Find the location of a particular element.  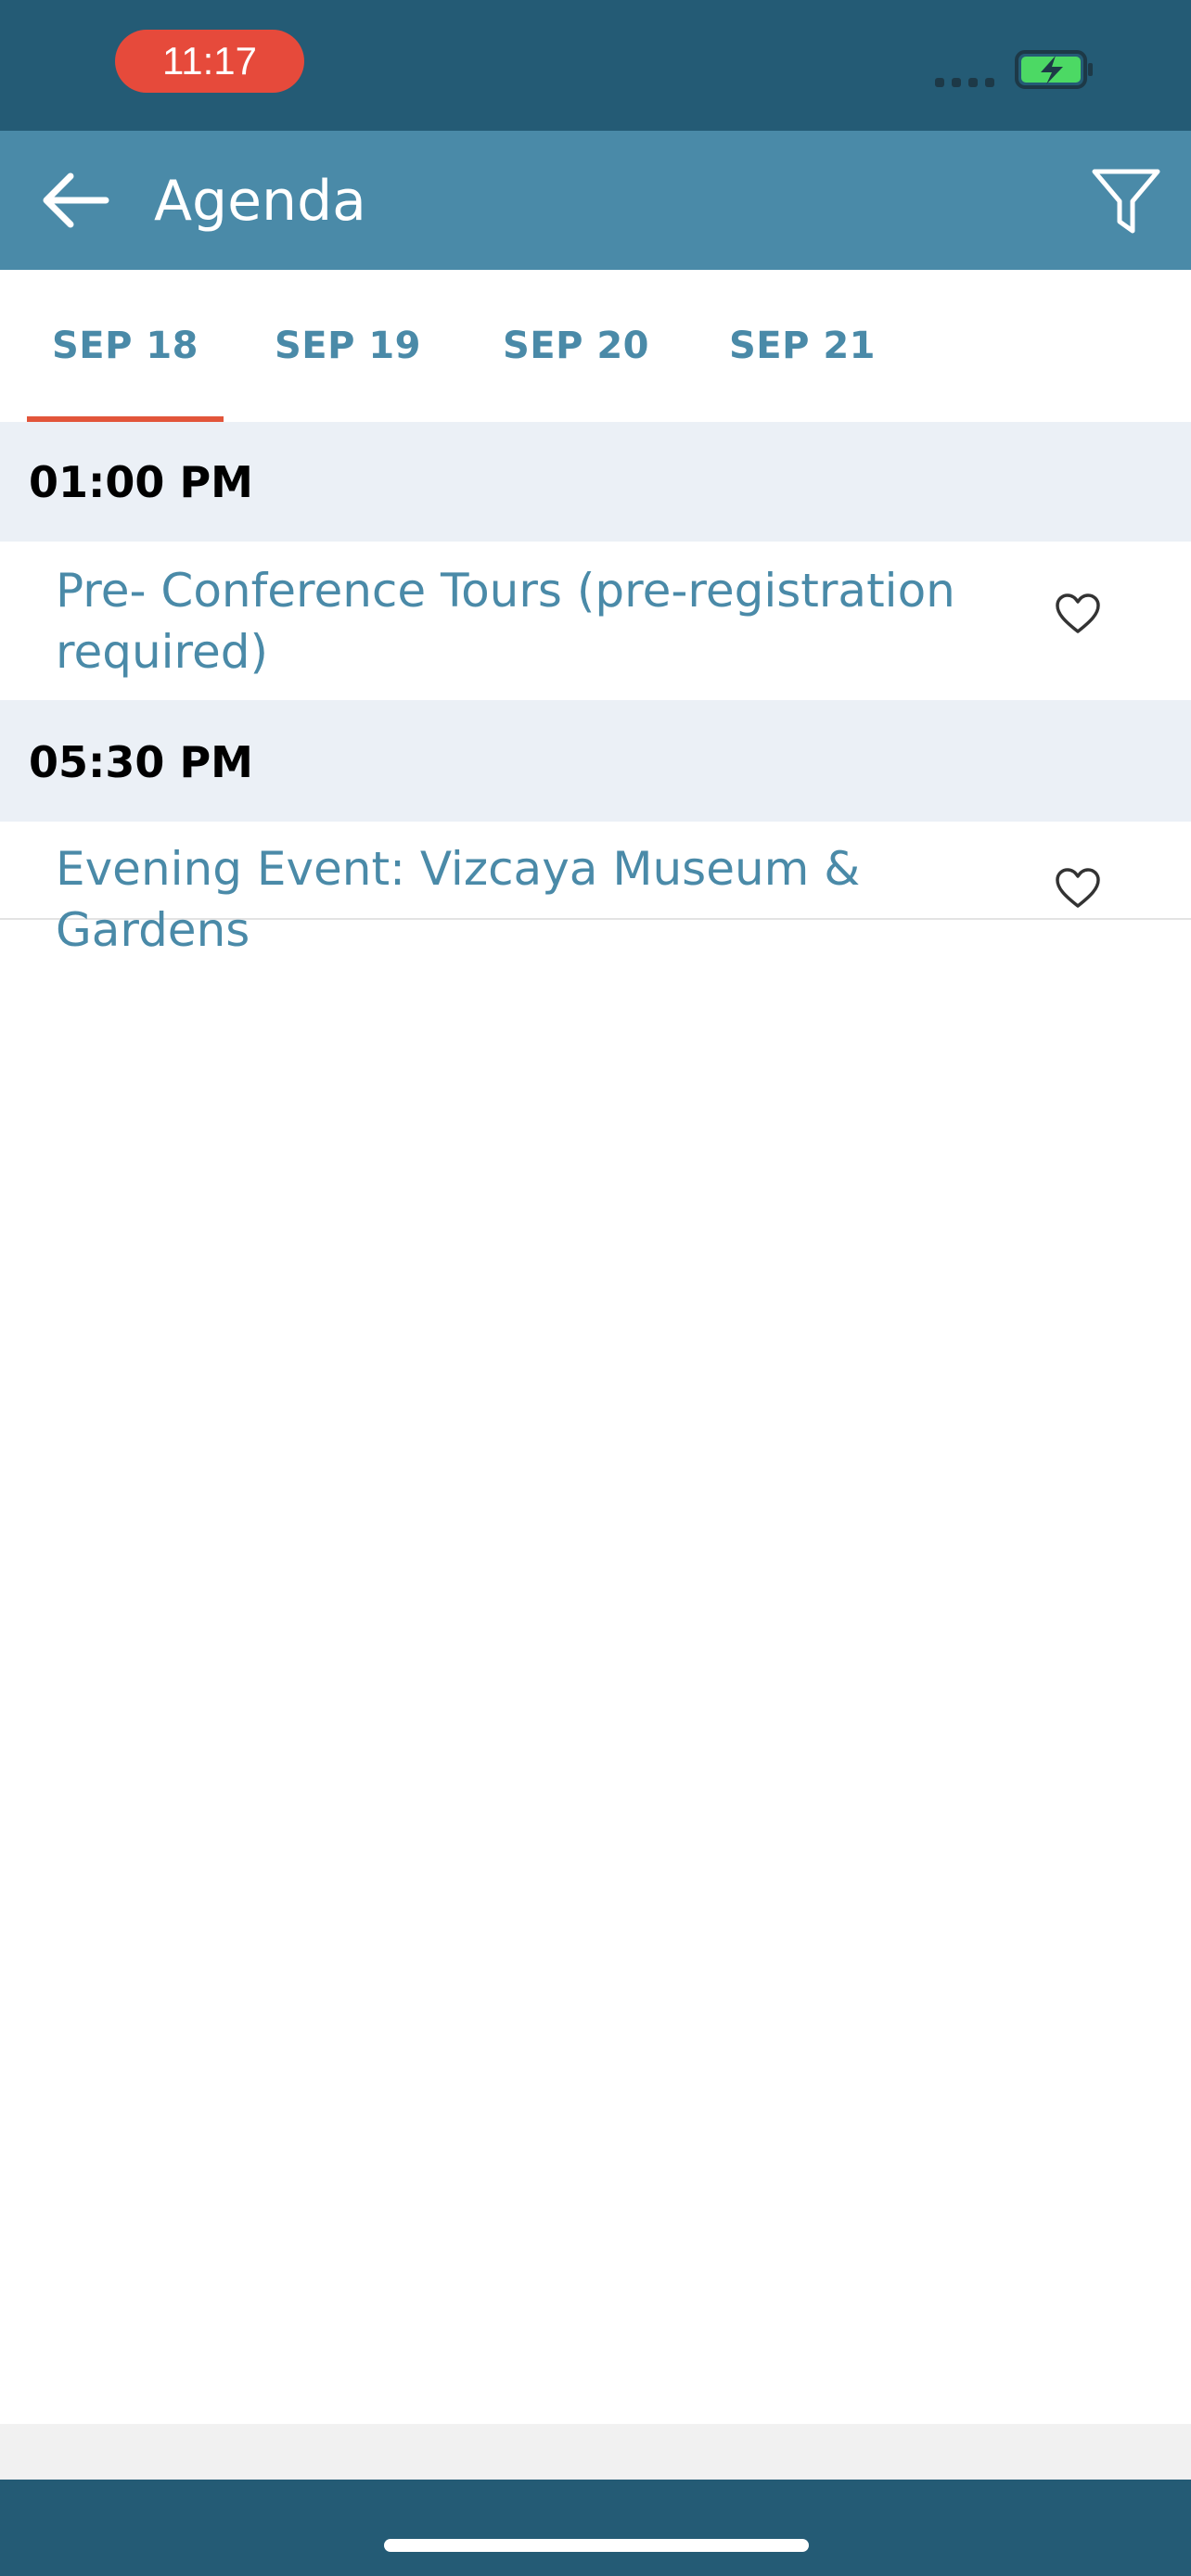

filter-icon is located at coordinates (1126, 201).